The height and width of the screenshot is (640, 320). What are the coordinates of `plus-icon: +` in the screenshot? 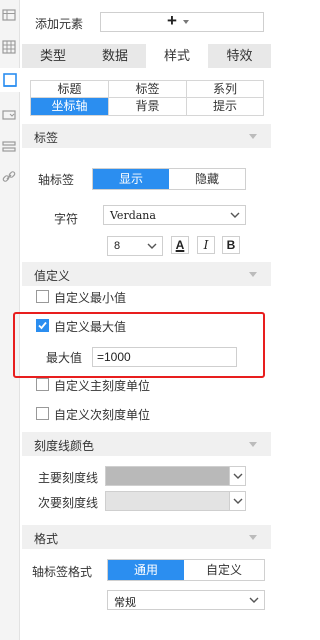 It's located at (172, 20).